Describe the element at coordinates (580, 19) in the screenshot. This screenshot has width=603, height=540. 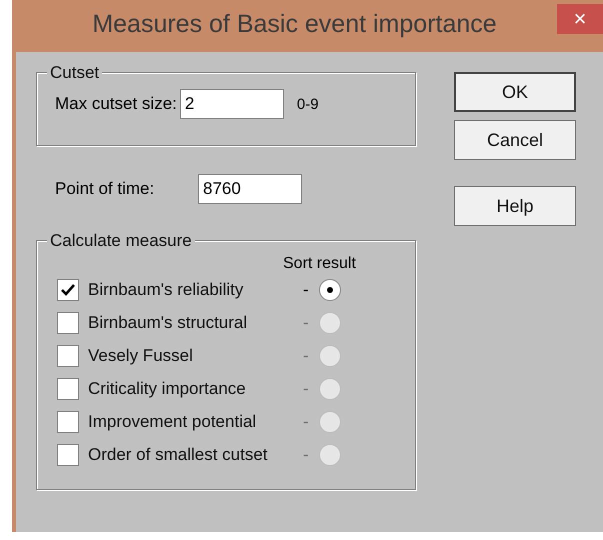
I see `close-button: ×` at that location.